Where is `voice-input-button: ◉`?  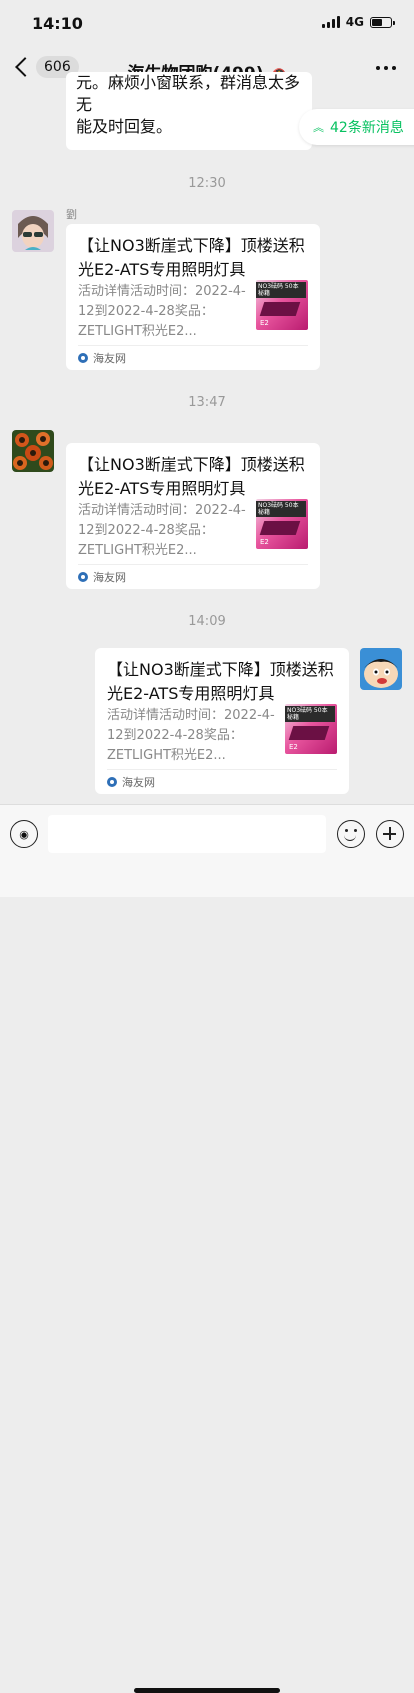
voice-input-button: ◉ is located at coordinates (24, 834).